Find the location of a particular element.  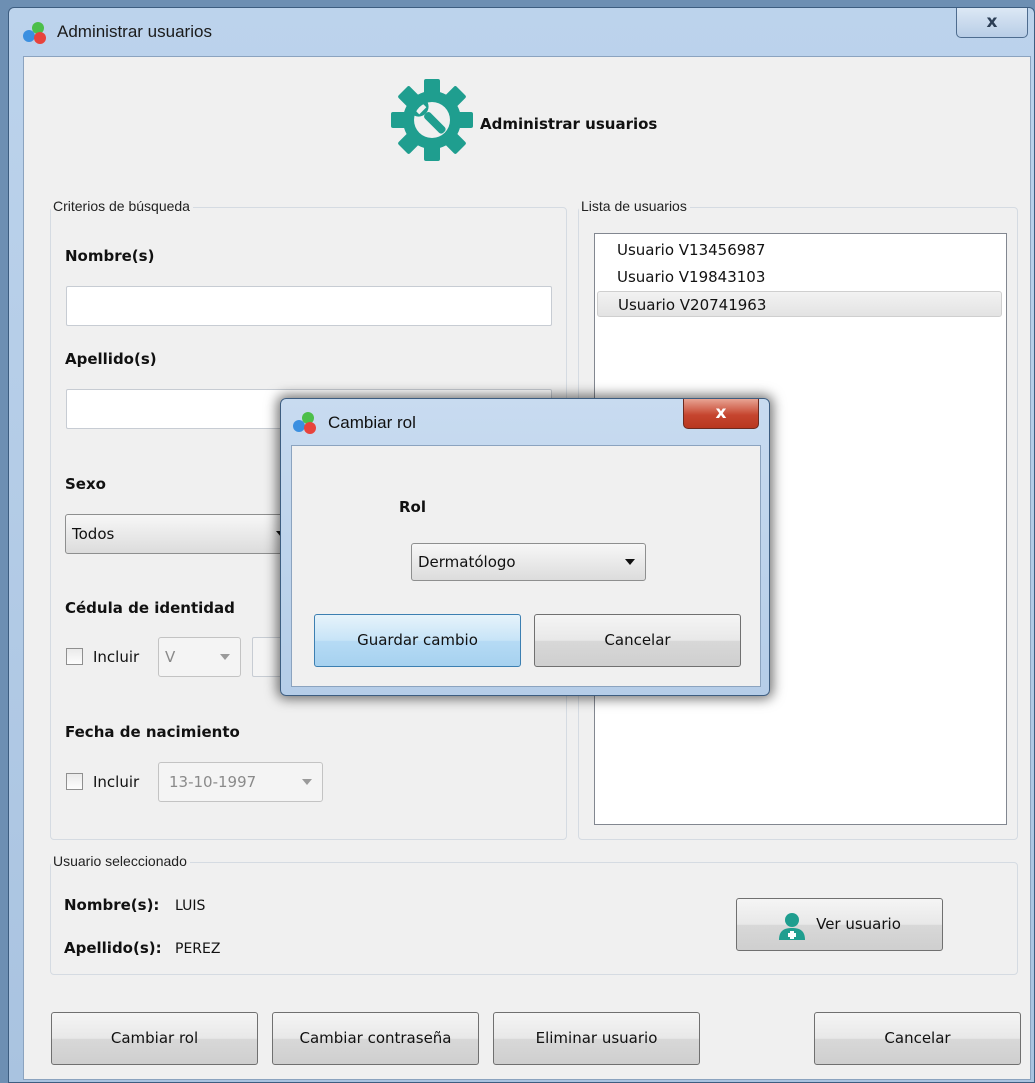

dialog-client: Rol Dermatólogo Guardar cambio Cancelar is located at coordinates (526, 566).